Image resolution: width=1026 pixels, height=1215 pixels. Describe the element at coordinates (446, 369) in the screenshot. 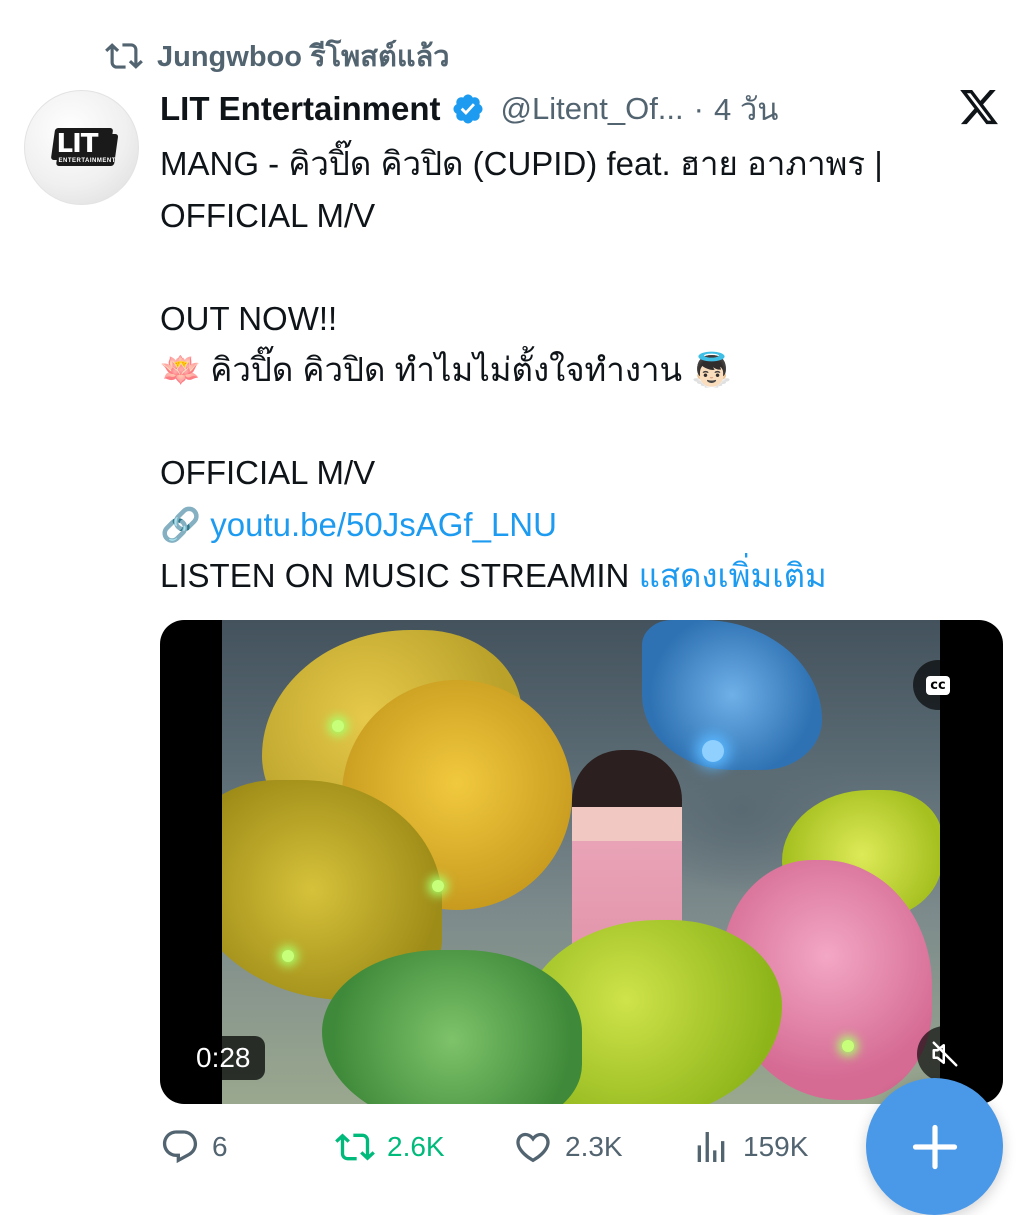

I see `tweet-line-text: คิวปิ๊ด คิวปิด ทำไมไม่ตั้งใจทำงาน` at that location.